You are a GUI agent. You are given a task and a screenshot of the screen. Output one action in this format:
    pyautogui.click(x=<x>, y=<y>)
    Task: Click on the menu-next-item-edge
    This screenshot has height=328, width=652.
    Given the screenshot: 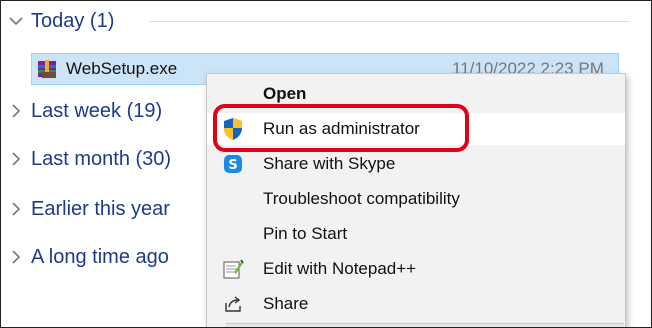 What is the action you would take?
    pyautogui.click(x=425, y=325)
    